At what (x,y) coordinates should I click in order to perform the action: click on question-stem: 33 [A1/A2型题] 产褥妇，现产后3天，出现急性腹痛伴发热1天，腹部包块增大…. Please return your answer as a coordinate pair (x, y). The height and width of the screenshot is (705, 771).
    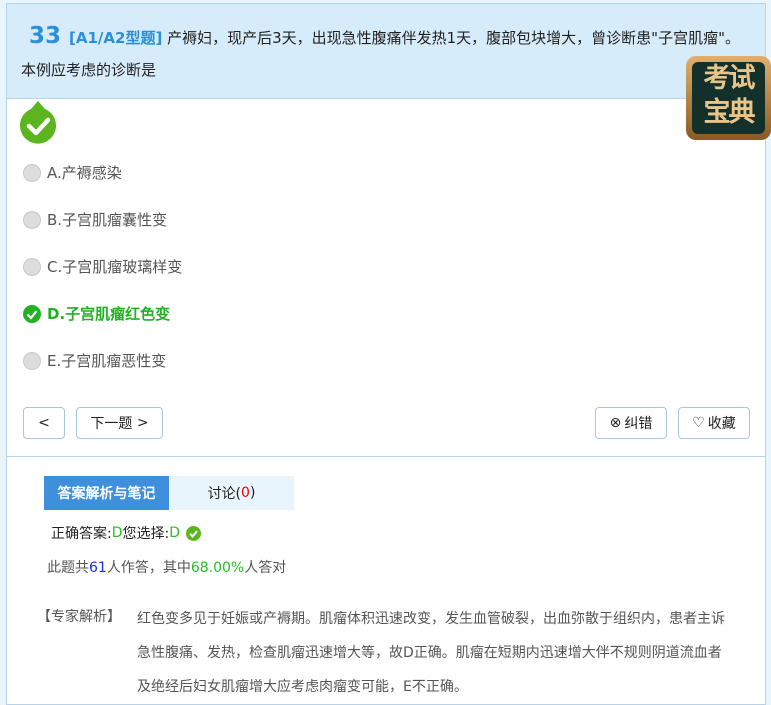
    Looking at the image, I should click on (381, 53).